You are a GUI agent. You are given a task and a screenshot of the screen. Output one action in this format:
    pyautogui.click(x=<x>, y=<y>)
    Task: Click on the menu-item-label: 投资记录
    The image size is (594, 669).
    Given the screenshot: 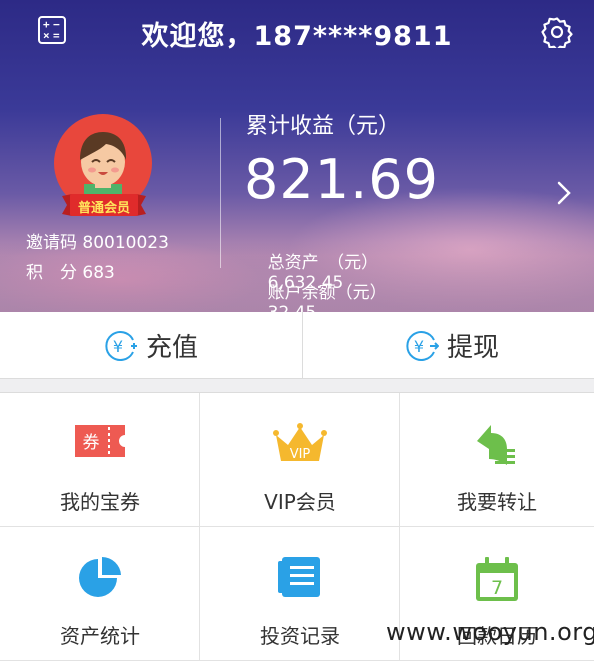 What is the action you would take?
    pyautogui.click(x=300, y=636)
    